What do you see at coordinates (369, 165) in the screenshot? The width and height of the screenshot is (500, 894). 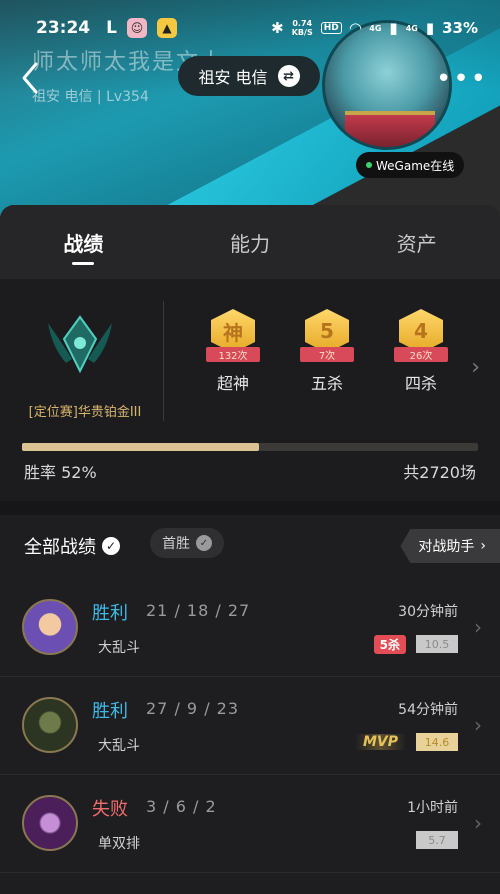 I see `online-dot-icon` at bounding box center [369, 165].